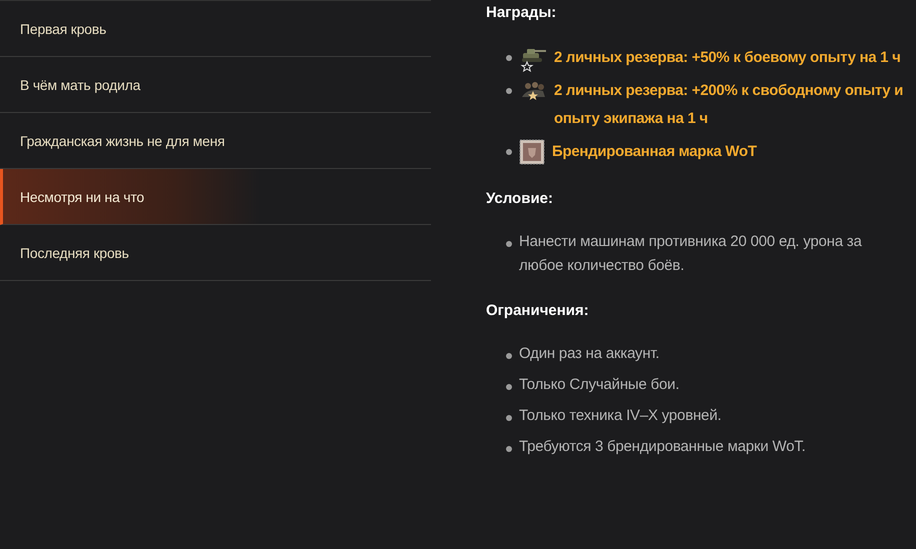 Image resolution: width=916 pixels, height=549 pixels. Describe the element at coordinates (727, 58) in the screenshot. I see `reward-text: 2 личных резерва: +50% к боевому опыту на 1 ч` at that location.